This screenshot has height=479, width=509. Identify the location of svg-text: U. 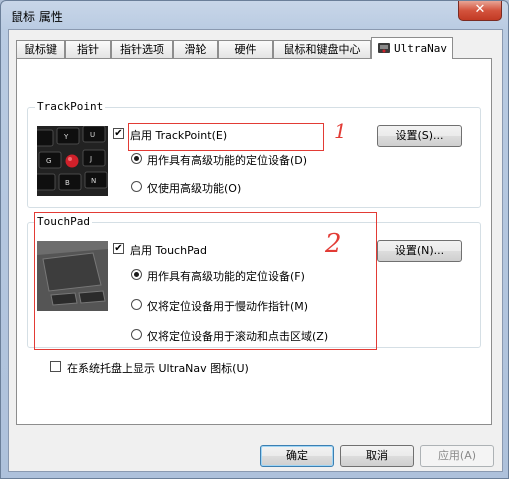
(92, 135).